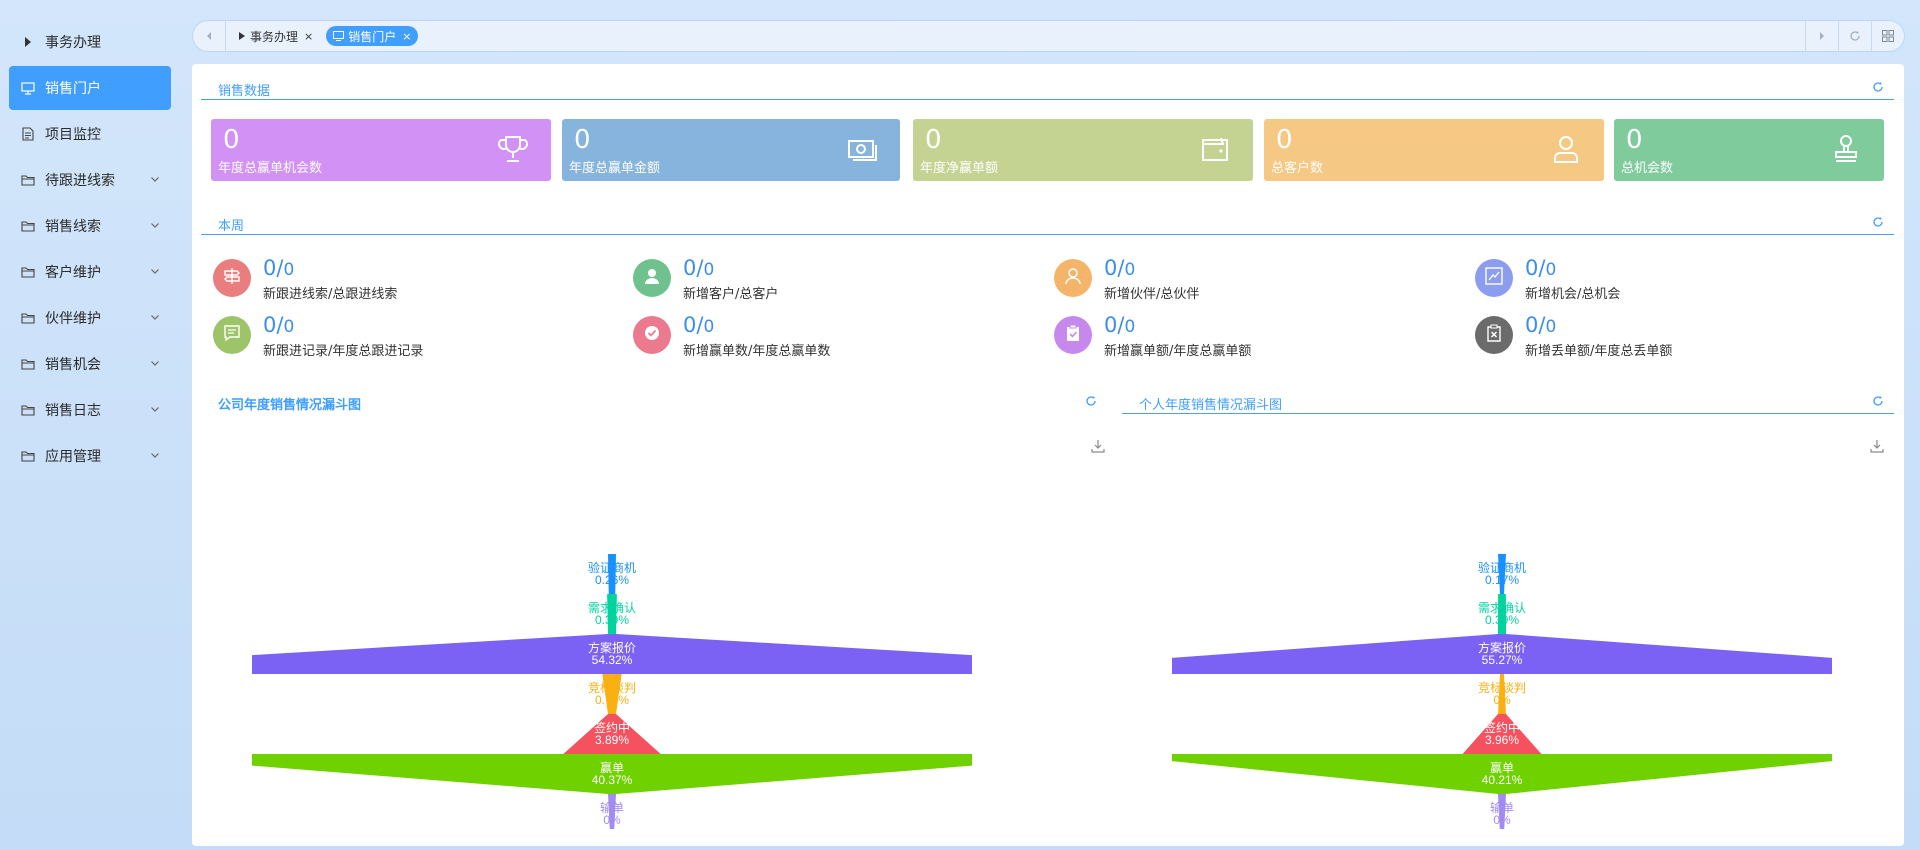 The image size is (1920, 850). I want to click on divider, so click(225, 36).